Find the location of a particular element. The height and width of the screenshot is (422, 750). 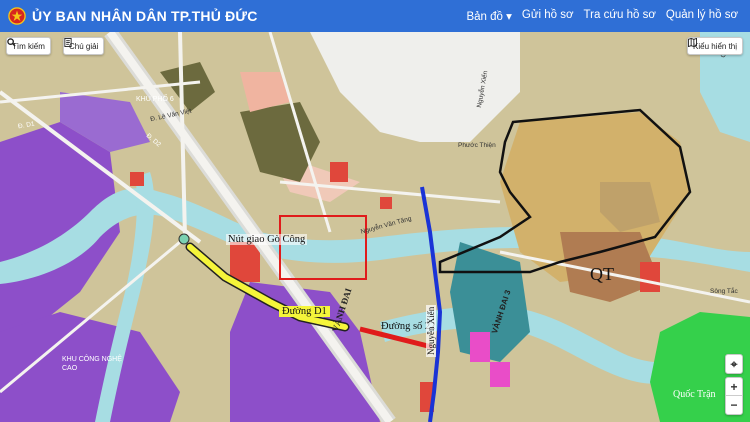

legend-button: Chú giải is located at coordinates (84, 46).